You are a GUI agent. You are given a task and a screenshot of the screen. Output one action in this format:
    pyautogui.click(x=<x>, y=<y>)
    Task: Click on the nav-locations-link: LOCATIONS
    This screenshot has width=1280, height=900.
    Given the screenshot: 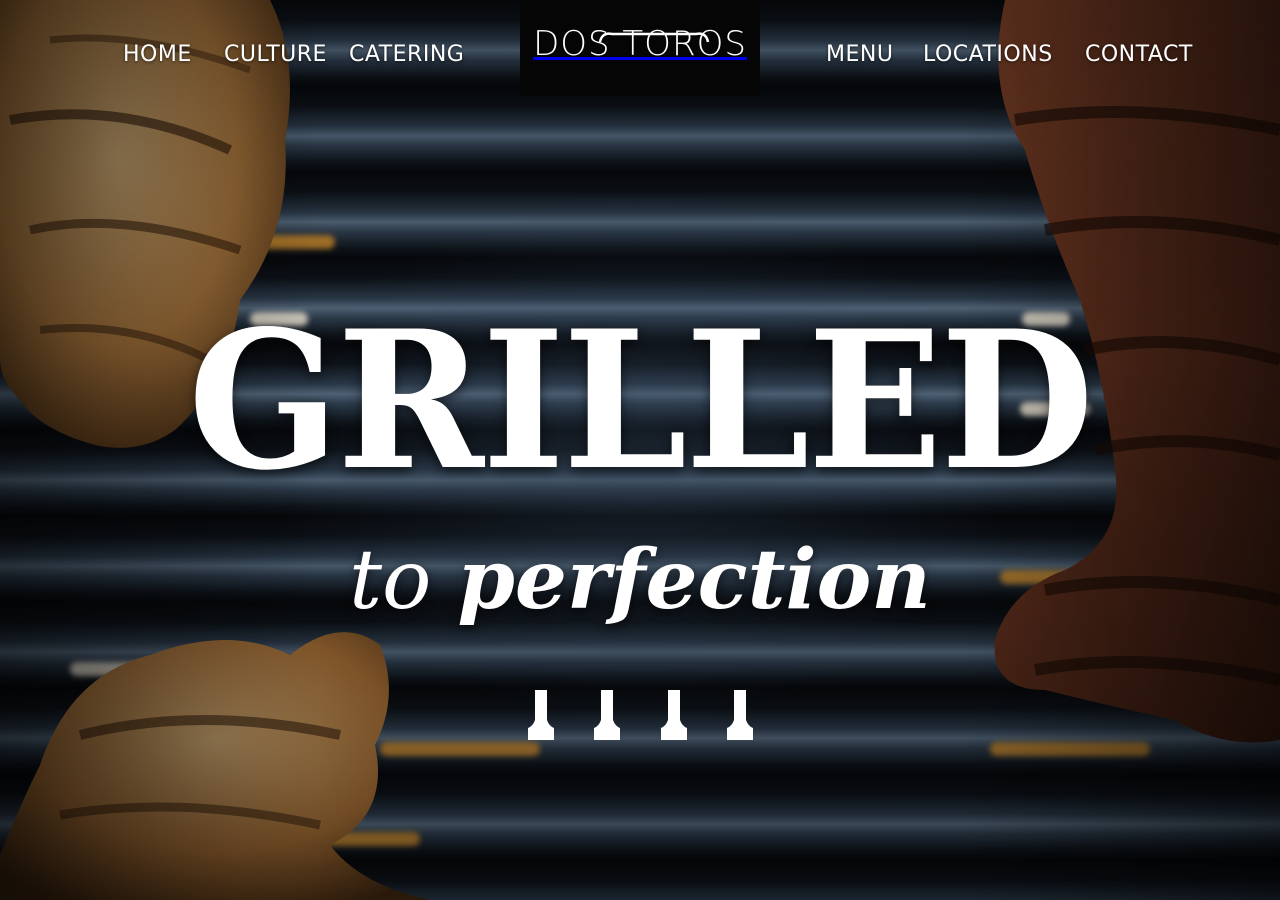 What is the action you would take?
    pyautogui.click(x=988, y=54)
    